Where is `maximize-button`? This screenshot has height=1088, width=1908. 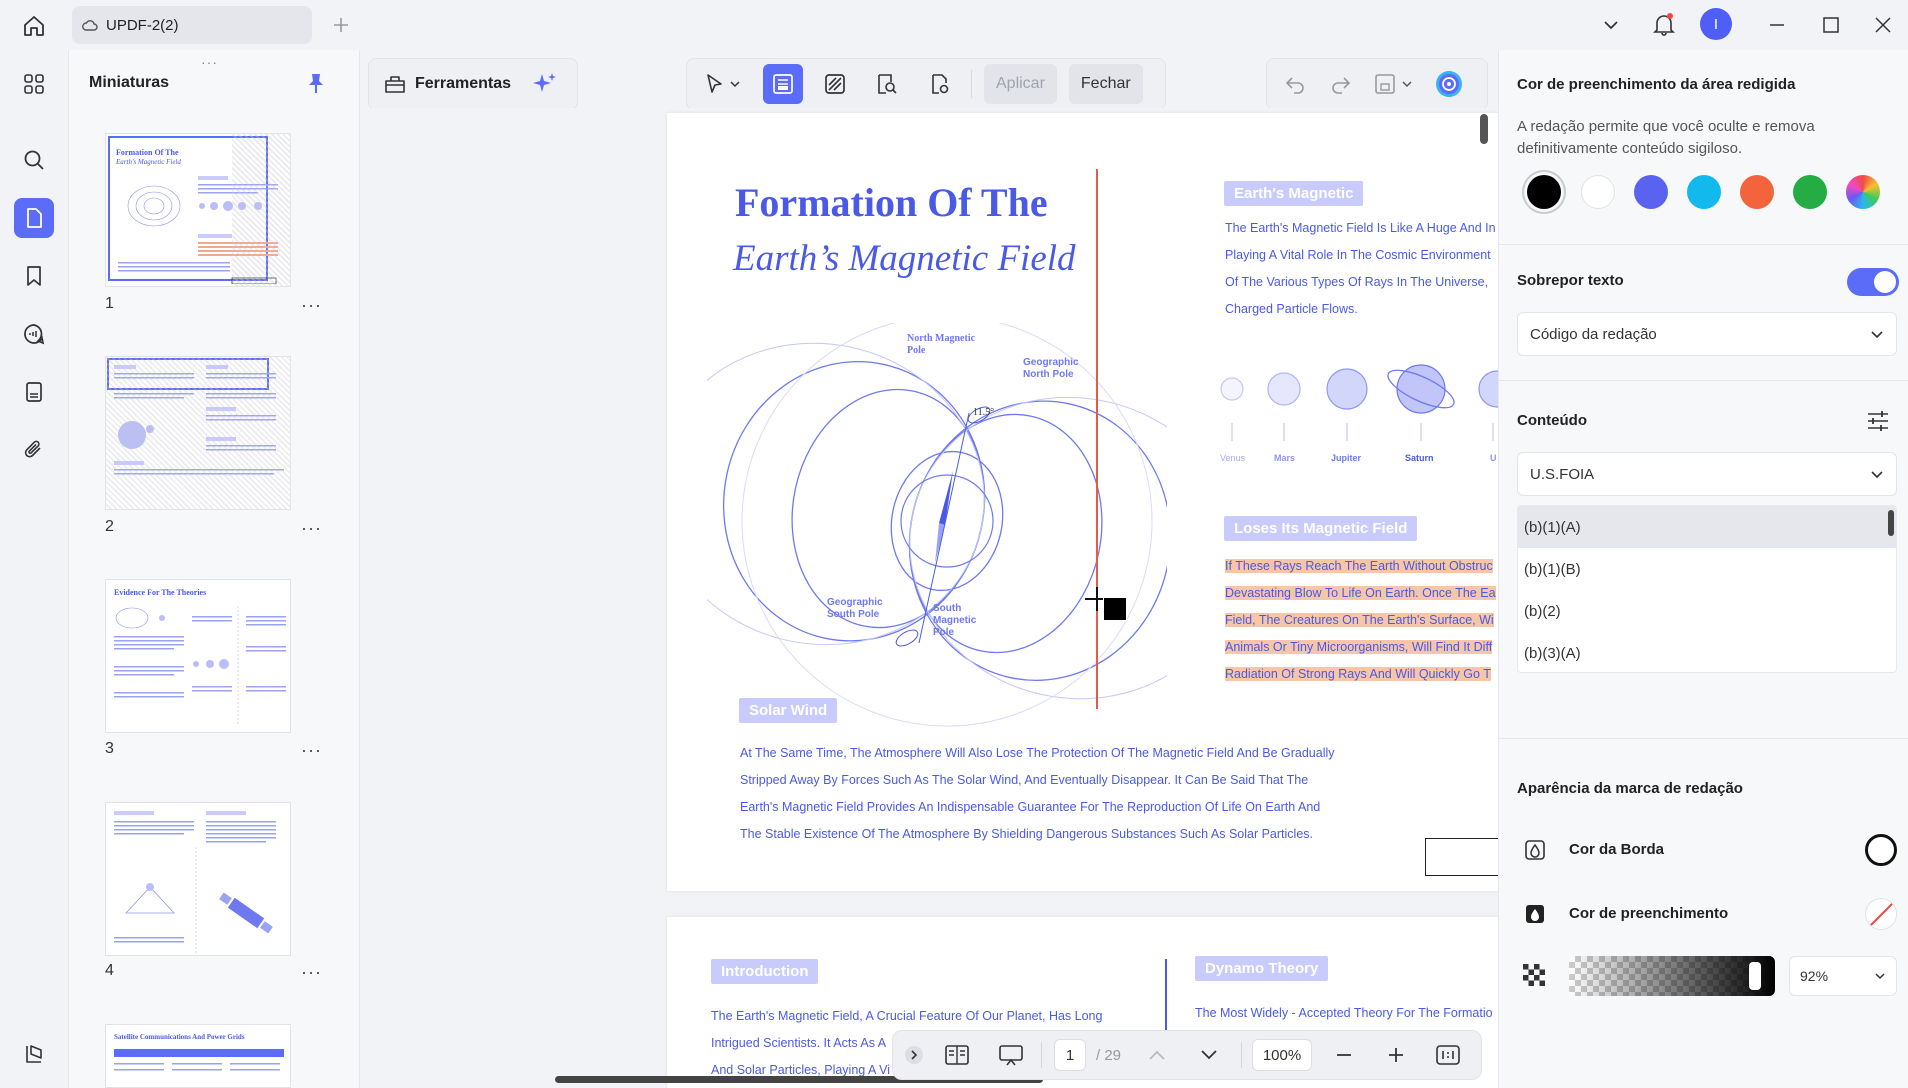
maximize-button is located at coordinates (1831, 25).